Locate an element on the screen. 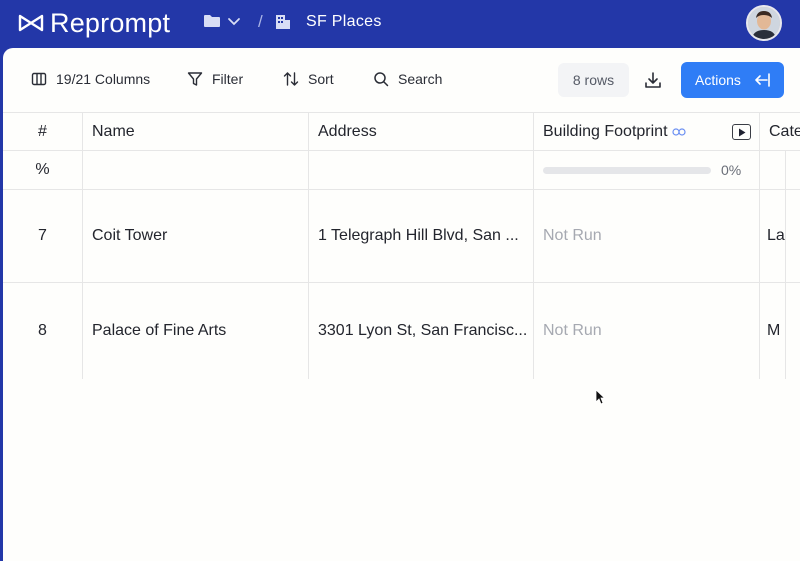  columns-icon is located at coordinates (39, 79).